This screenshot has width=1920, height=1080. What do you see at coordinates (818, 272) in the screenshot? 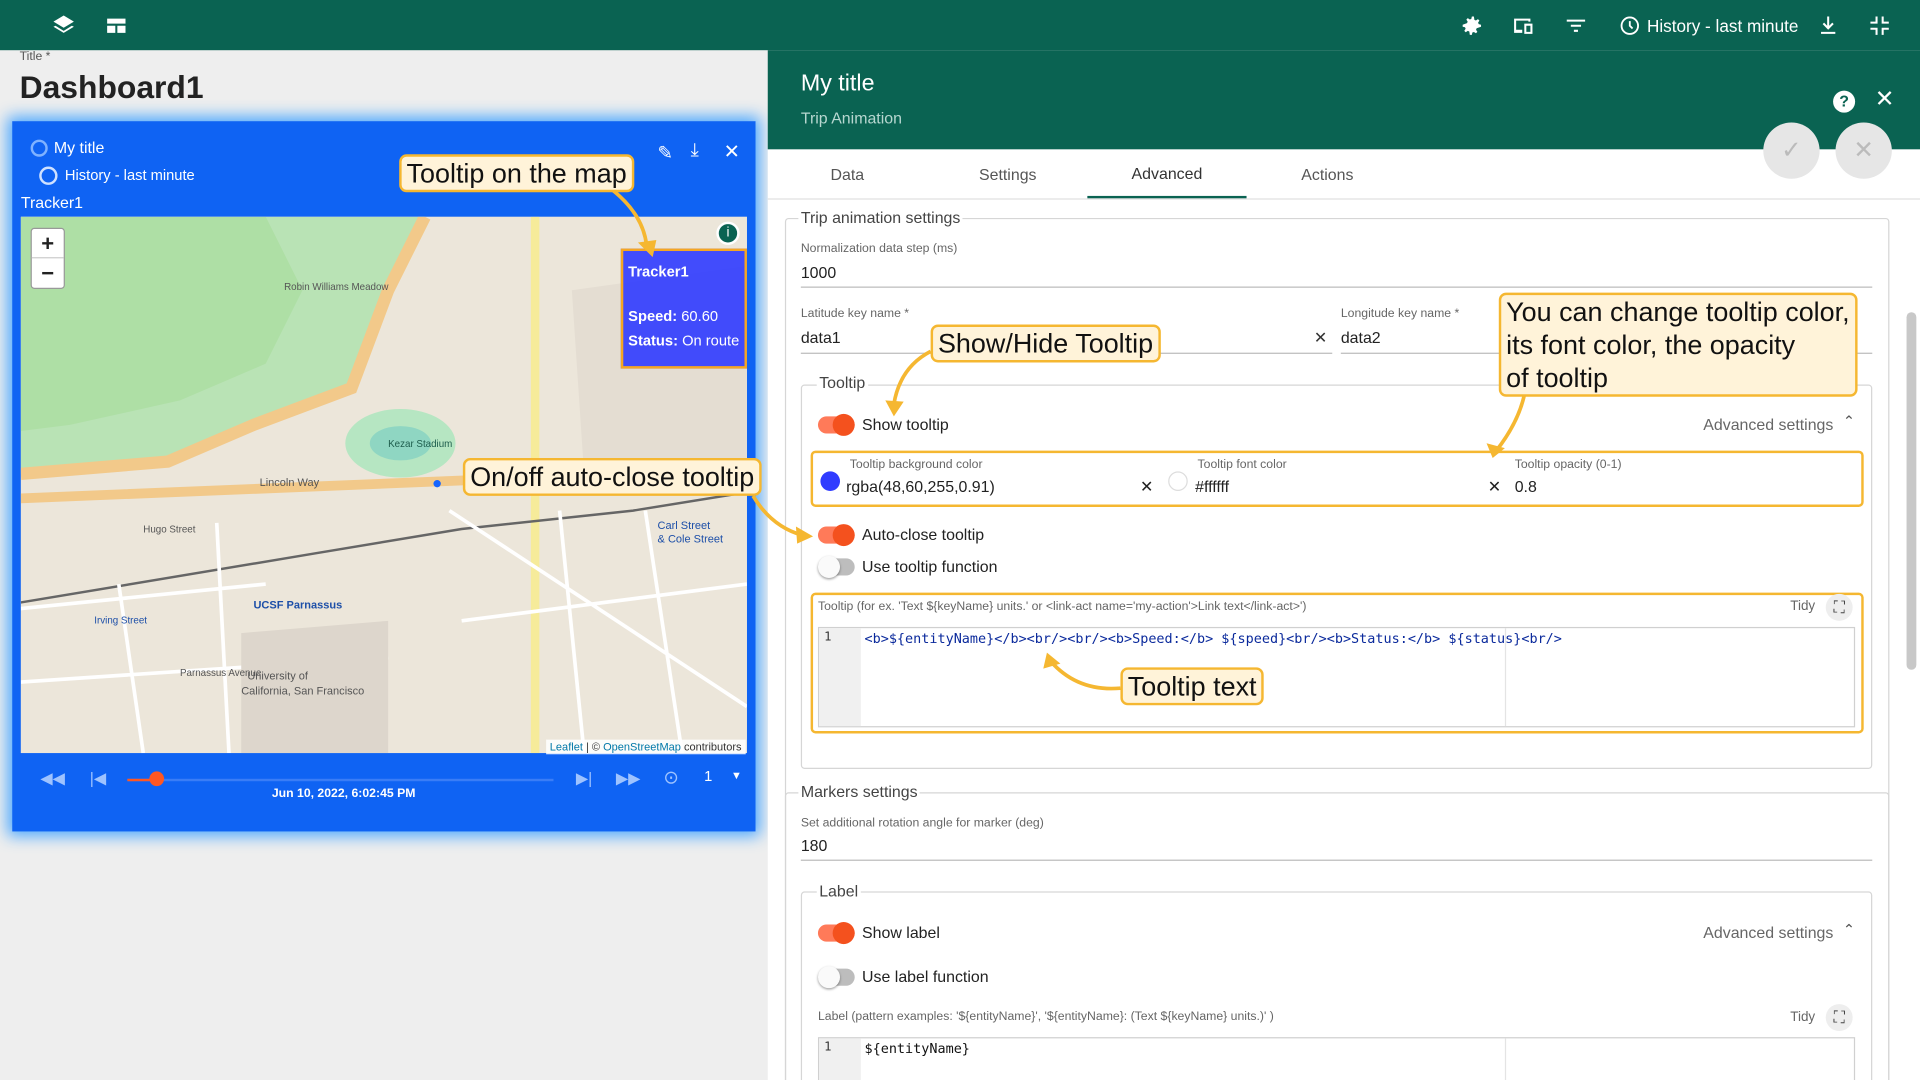
I see `norm-step-input: 1000` at bounding box center [818, 272].